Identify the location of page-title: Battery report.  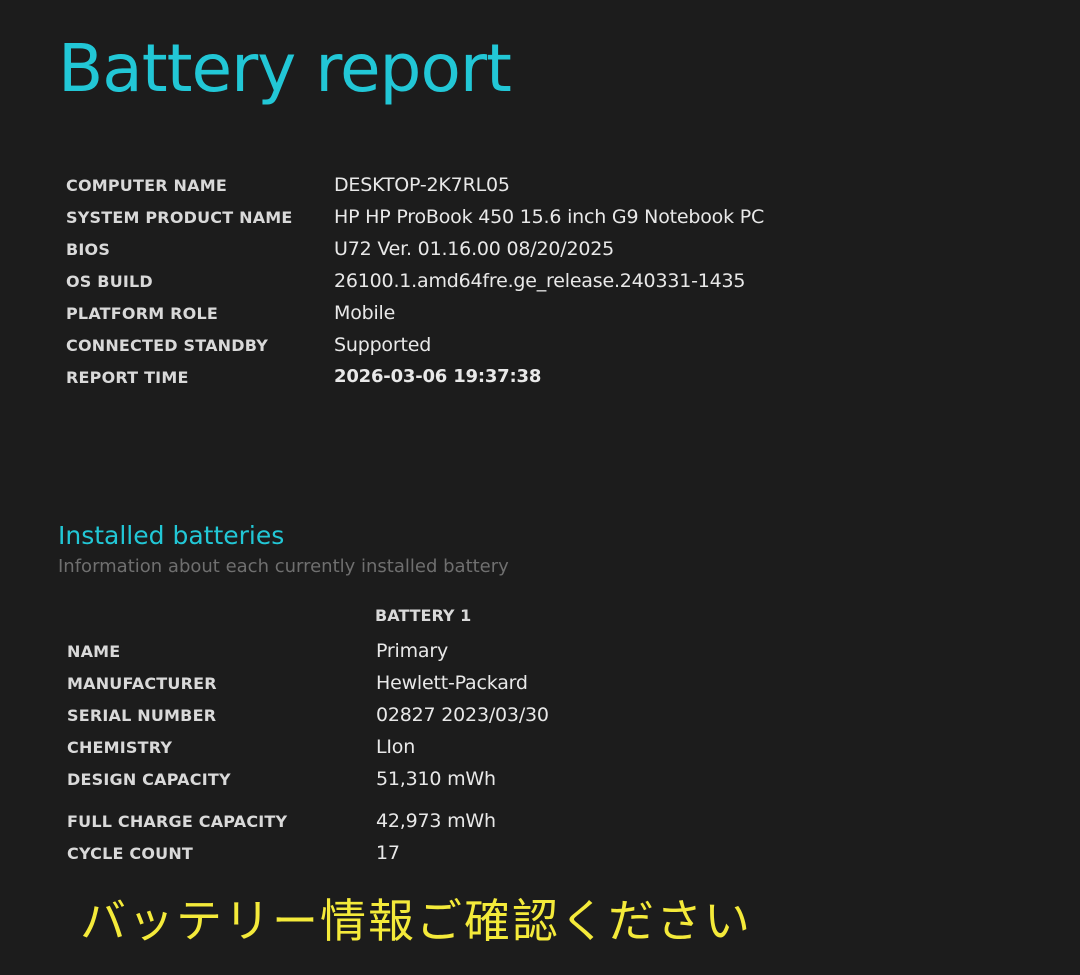
(285, 68).